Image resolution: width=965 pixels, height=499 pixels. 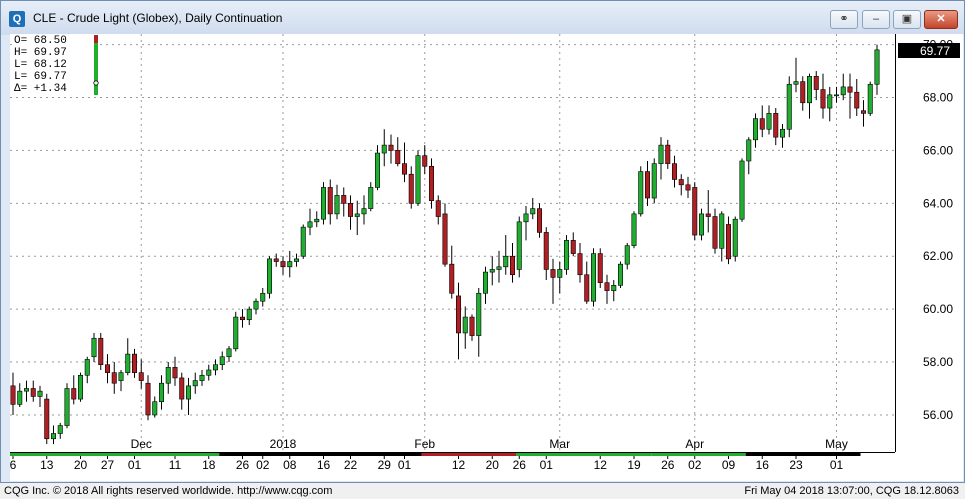 What do you see at coordinates (634, 465) in the screenshot?
I see `day-tick-label: 19` at bounding box center [634, 465].